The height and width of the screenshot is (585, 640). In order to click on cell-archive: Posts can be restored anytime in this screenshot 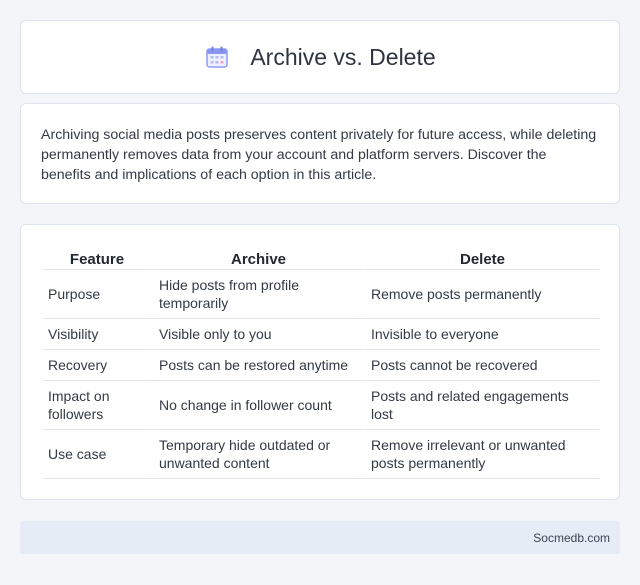, I will do `click(257, 365)`.